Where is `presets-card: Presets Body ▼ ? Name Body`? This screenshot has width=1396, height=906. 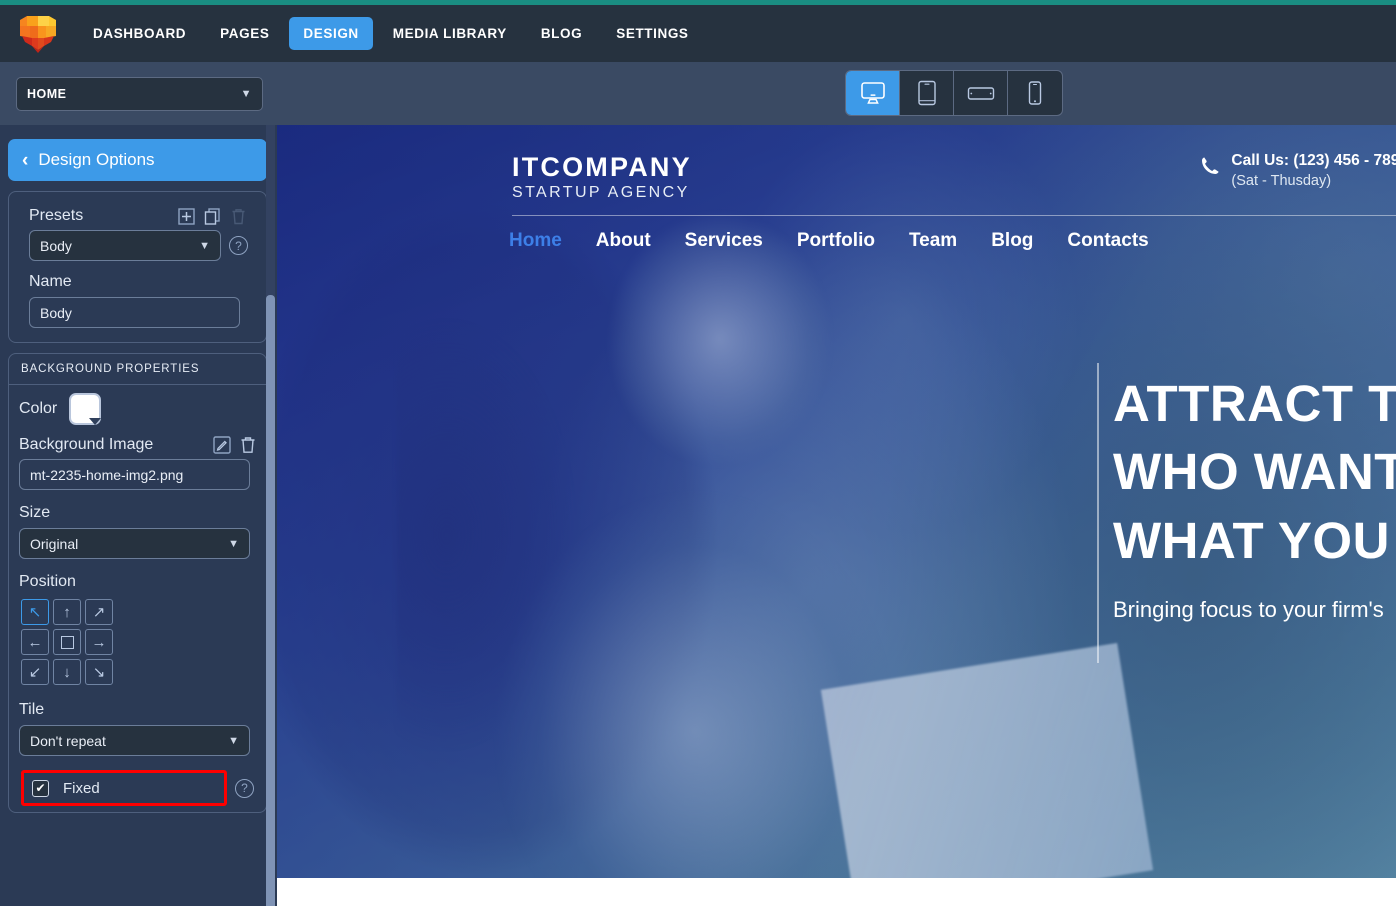 presets-card: Presets Body ▼ ? Name Body is located at coordinates (137, 267).